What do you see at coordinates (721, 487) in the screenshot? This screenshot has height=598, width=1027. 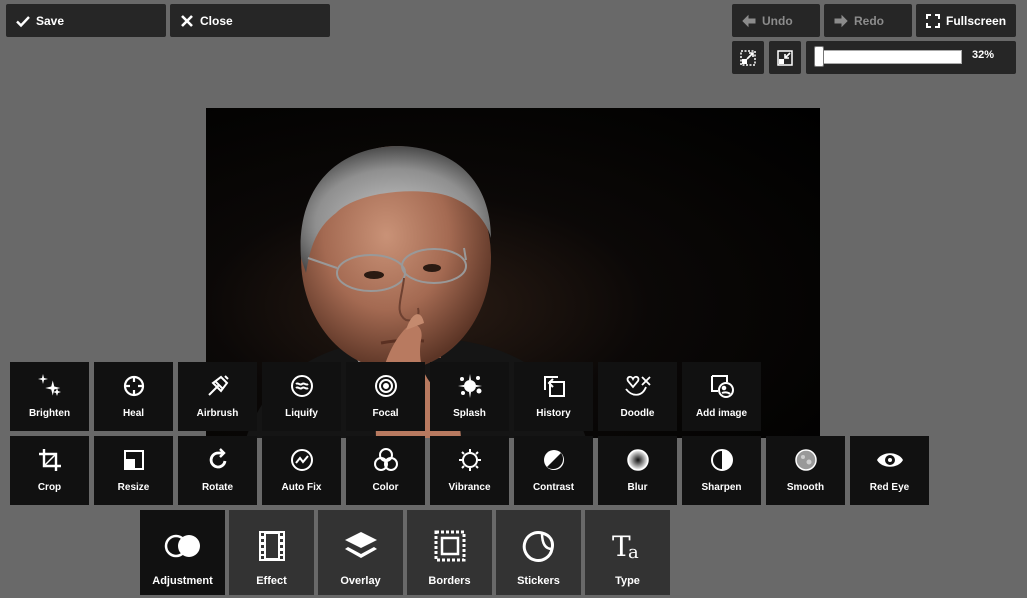 I see `tool-label: Sharpen` at bounding box center [721, 487].